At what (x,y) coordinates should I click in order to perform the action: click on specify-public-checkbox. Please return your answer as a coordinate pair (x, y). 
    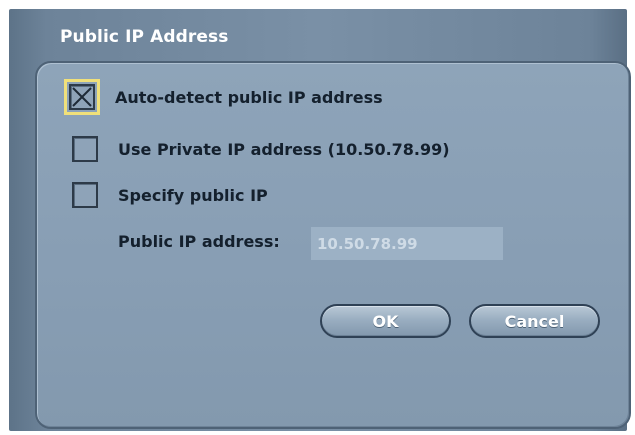
    Looking at the image, I should click on (85, 195).